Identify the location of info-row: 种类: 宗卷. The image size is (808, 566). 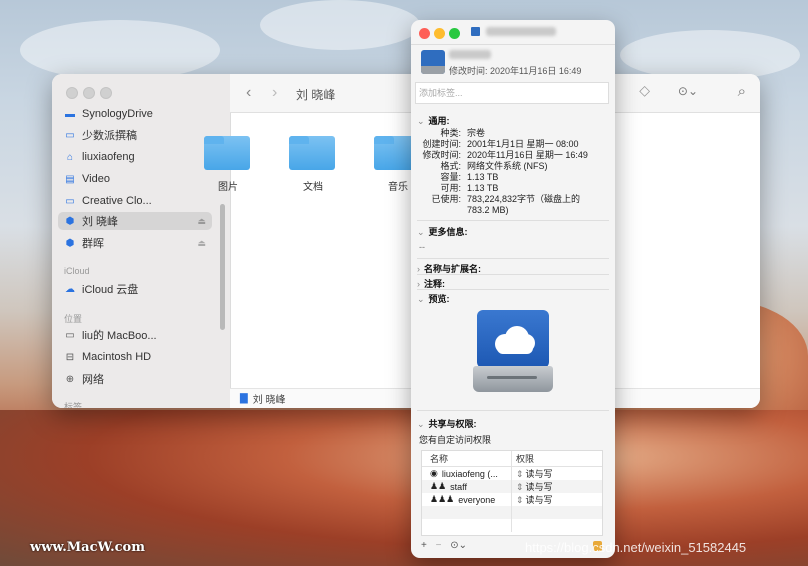
(463, 133).